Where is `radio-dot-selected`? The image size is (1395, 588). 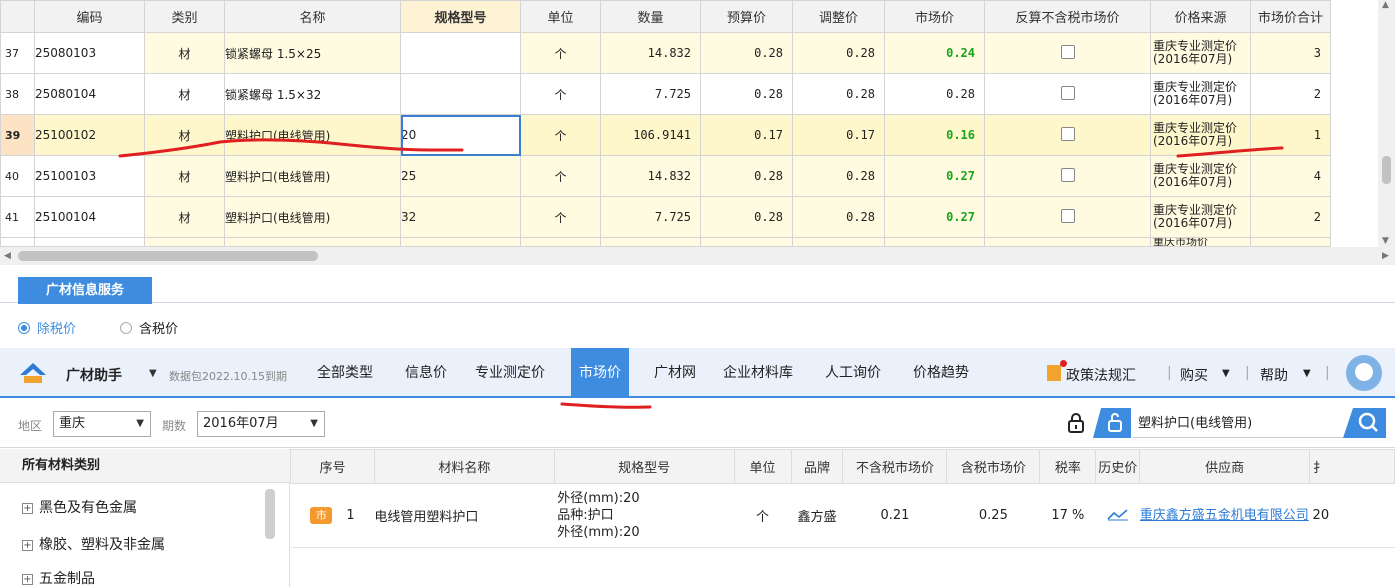 radio-dot-selected is located at coordinates (24, 327).